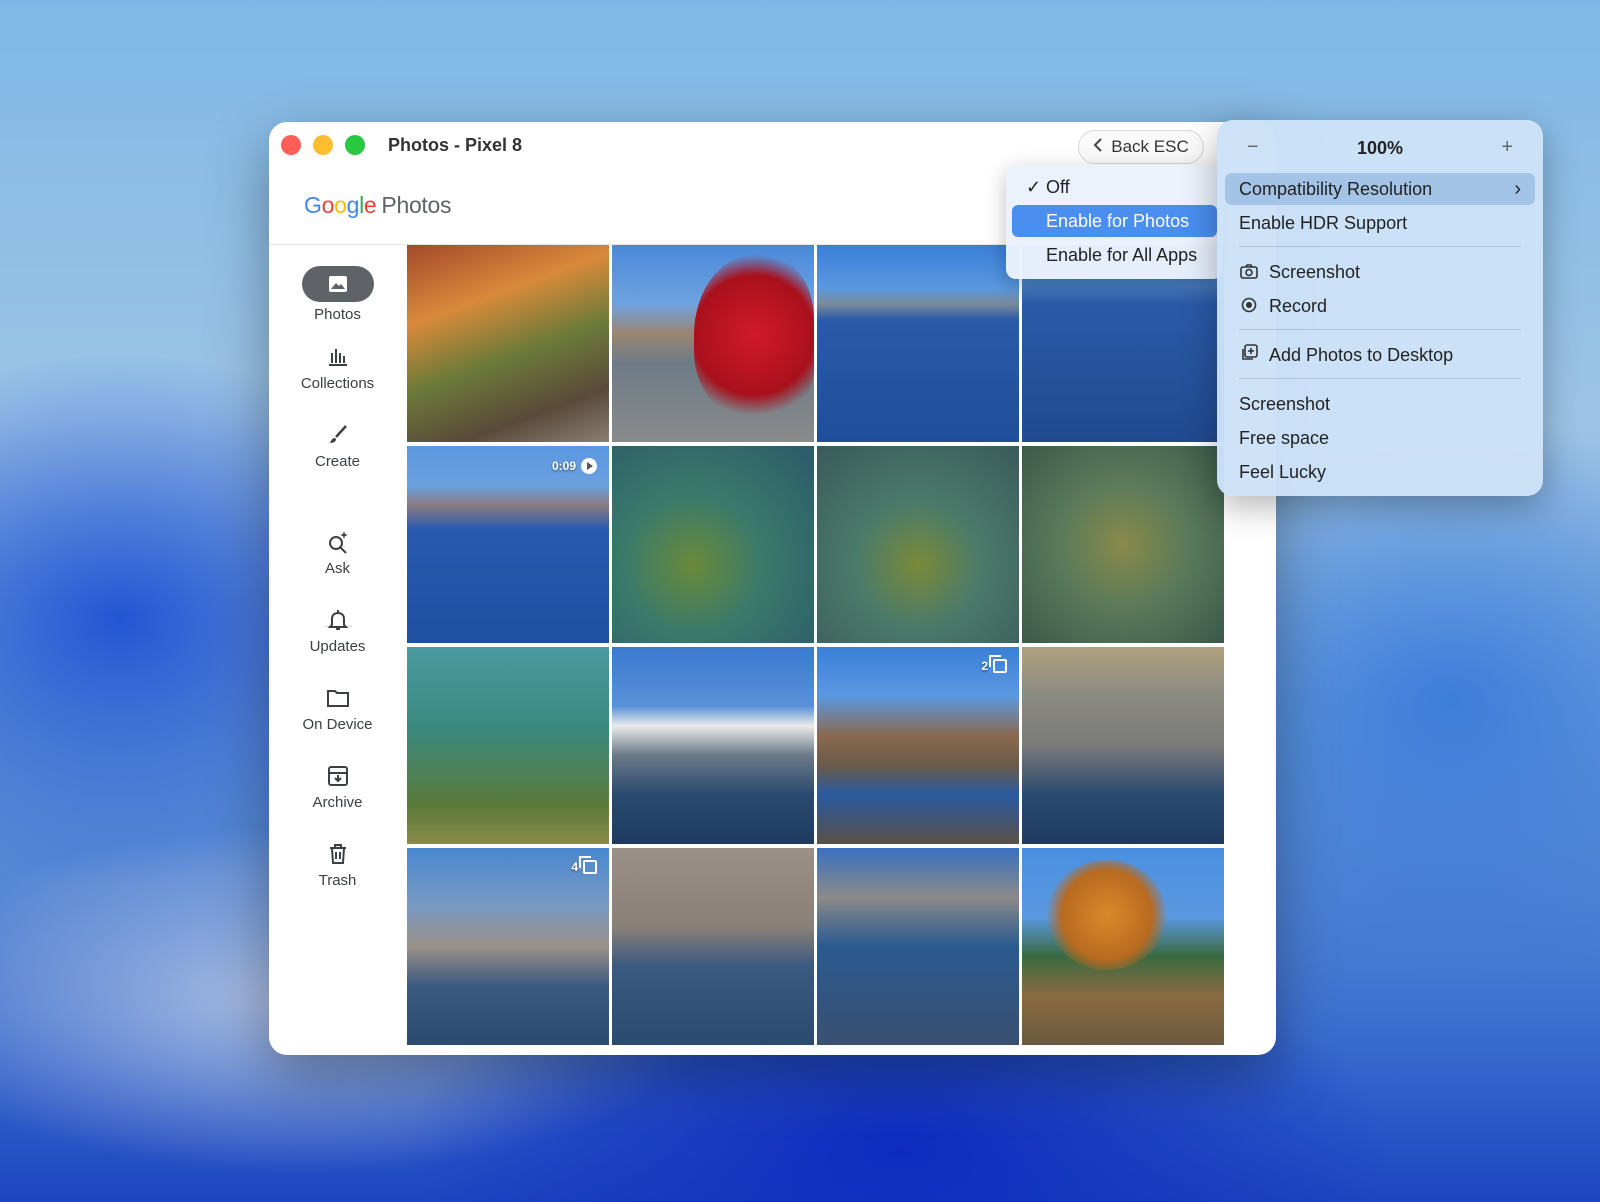  I want to click on sidebar-item-archive: Archive, so click(337, 787).